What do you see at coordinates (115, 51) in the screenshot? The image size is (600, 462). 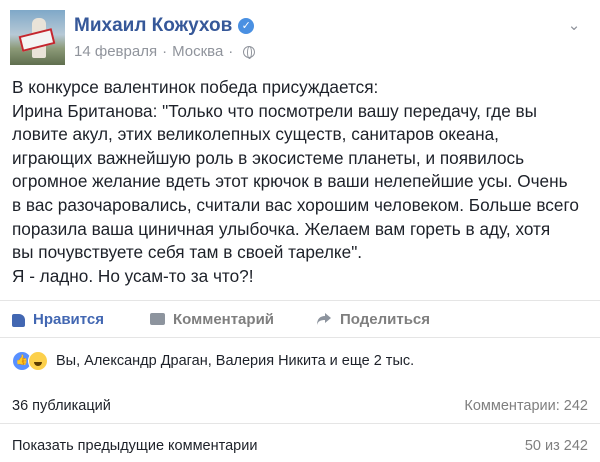 I see `post-date: 14 февраля` at bounding box center [115, 51].